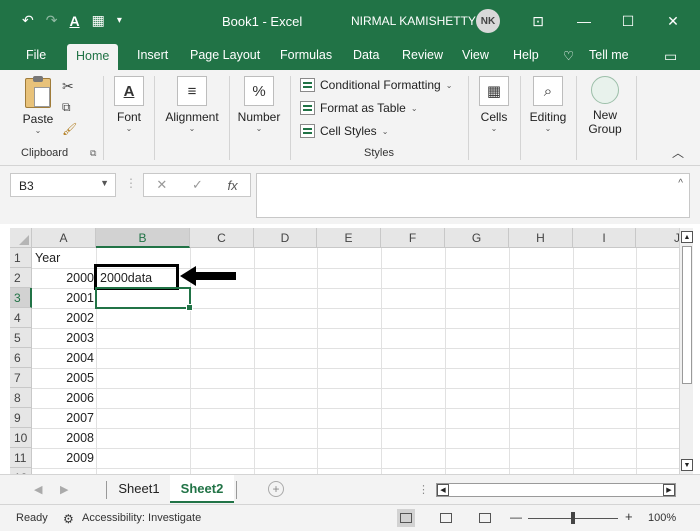 The width and height of the screenshot is (700, 531). I want to click on tab-help: Help, so click(526, 55).